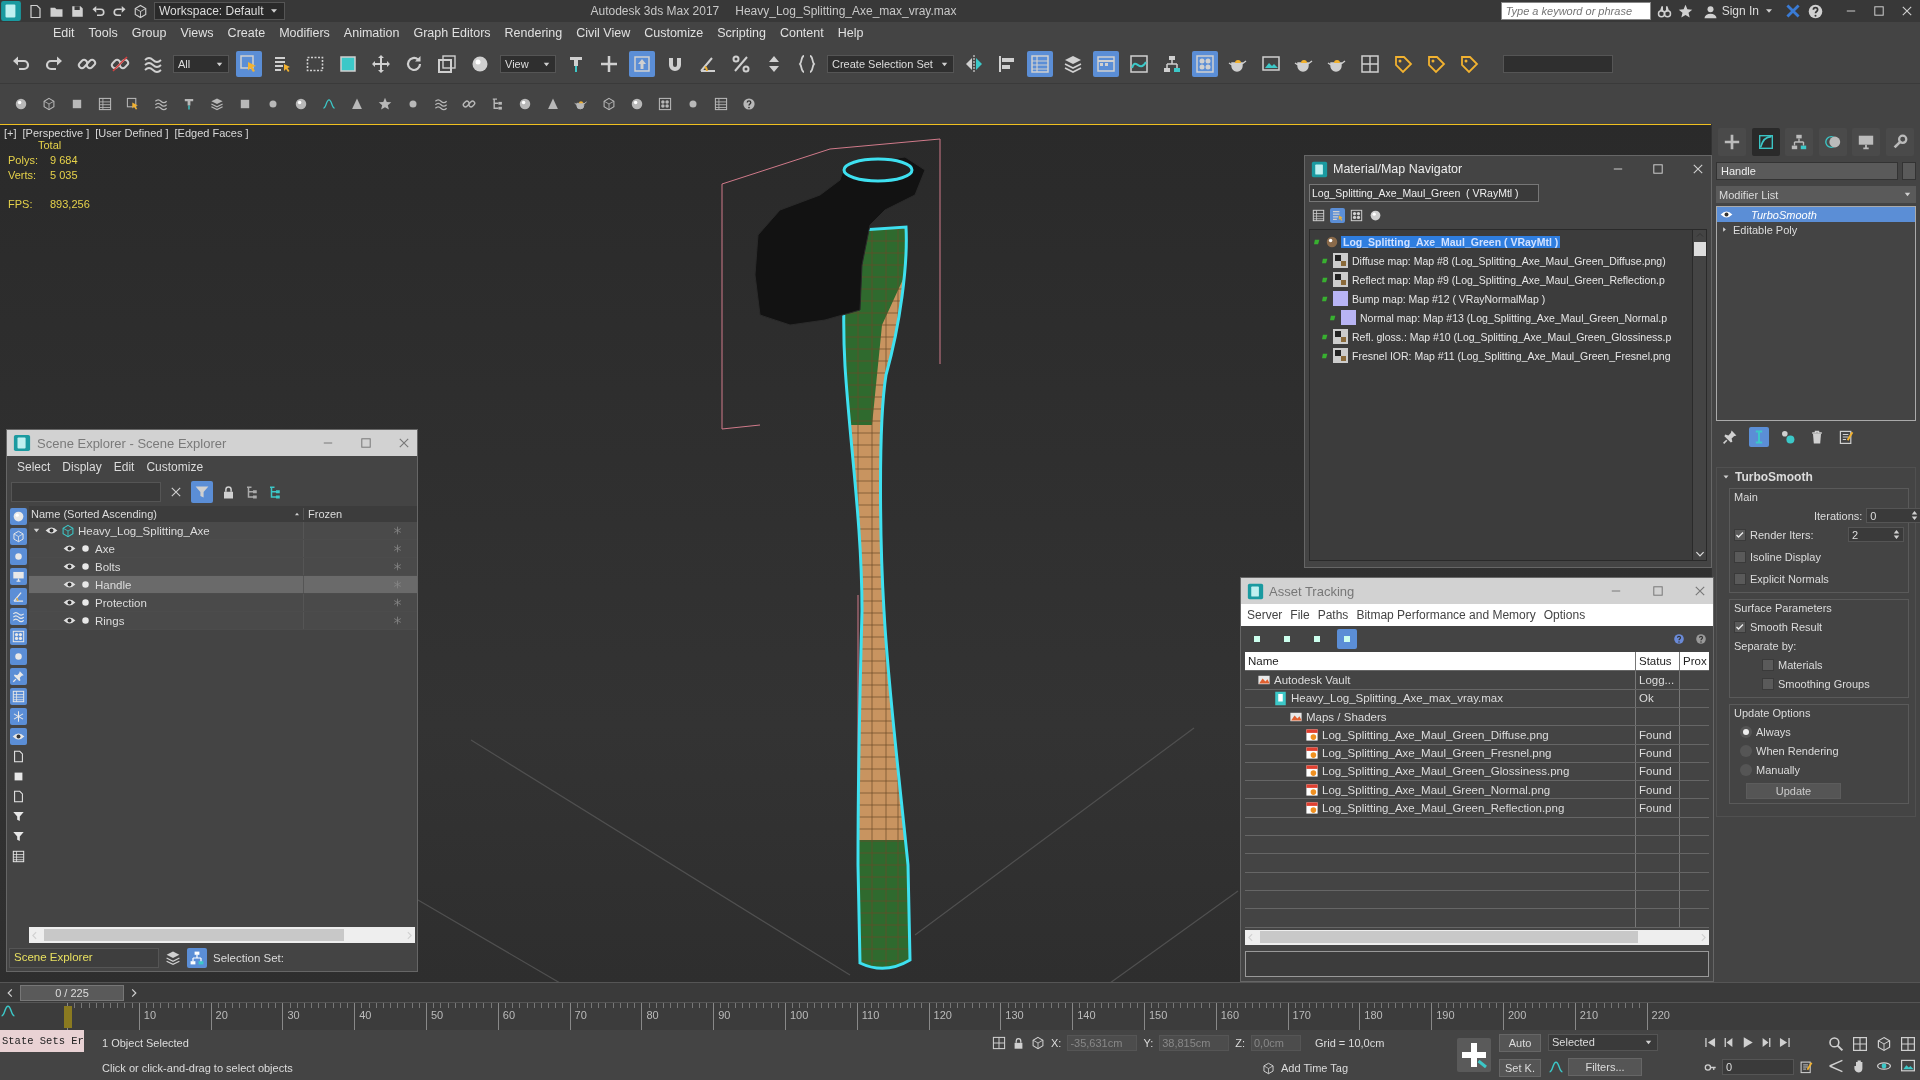  I want to click on menu-item: Views, so click(197, 33).